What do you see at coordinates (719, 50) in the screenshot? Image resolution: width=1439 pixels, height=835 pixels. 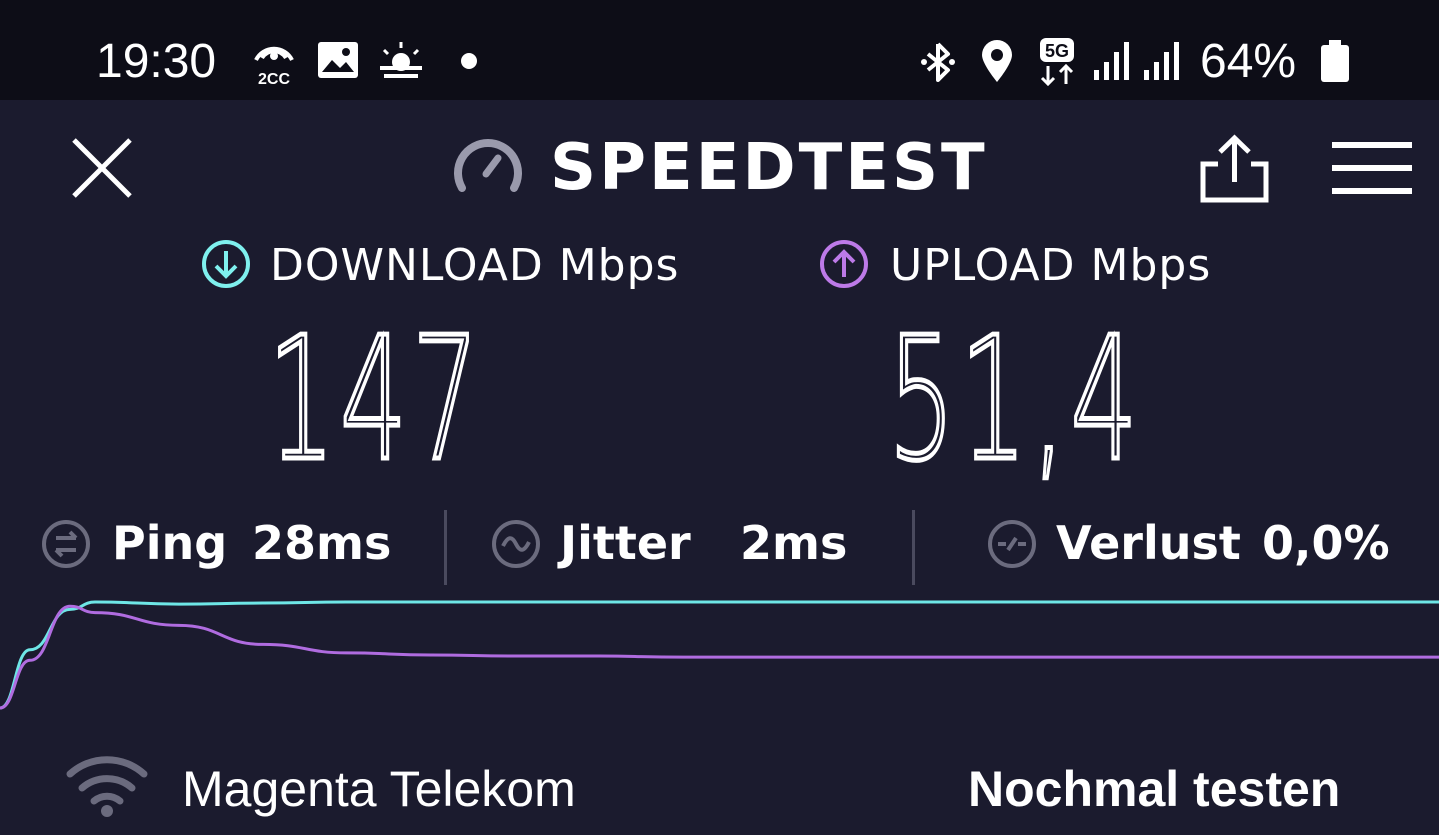 I see `status-bar: 19:30 2CC 5G 64%` at bounding box center [719, 50].